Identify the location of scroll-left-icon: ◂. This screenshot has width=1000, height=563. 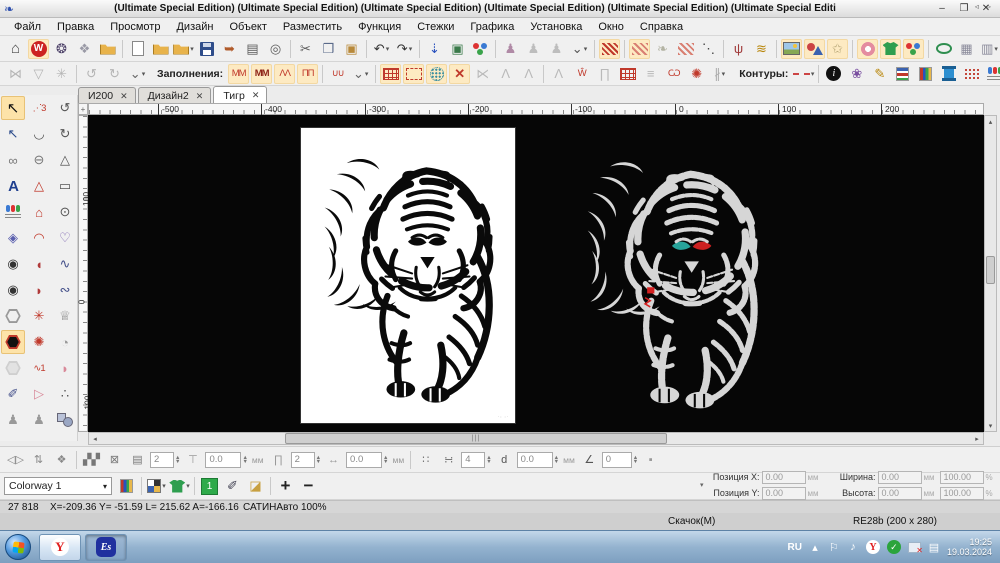
(95, 438).